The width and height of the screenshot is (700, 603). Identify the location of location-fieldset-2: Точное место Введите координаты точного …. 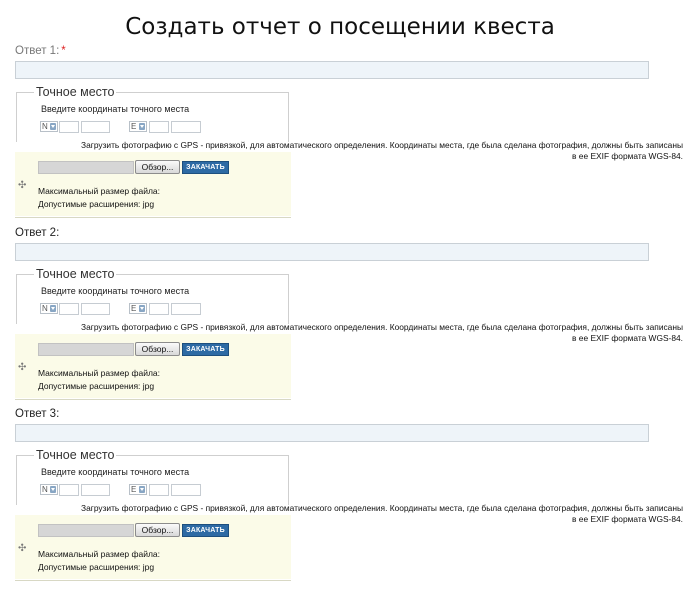
(152, 295).